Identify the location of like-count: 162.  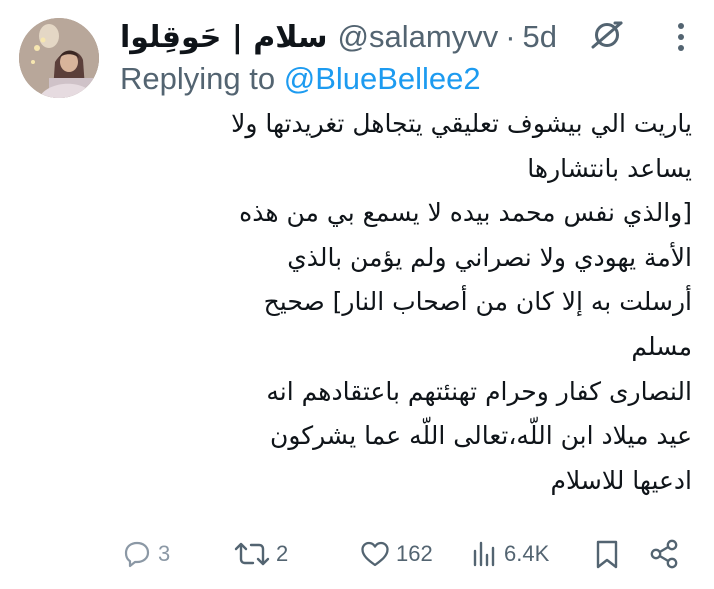
(414, 553).